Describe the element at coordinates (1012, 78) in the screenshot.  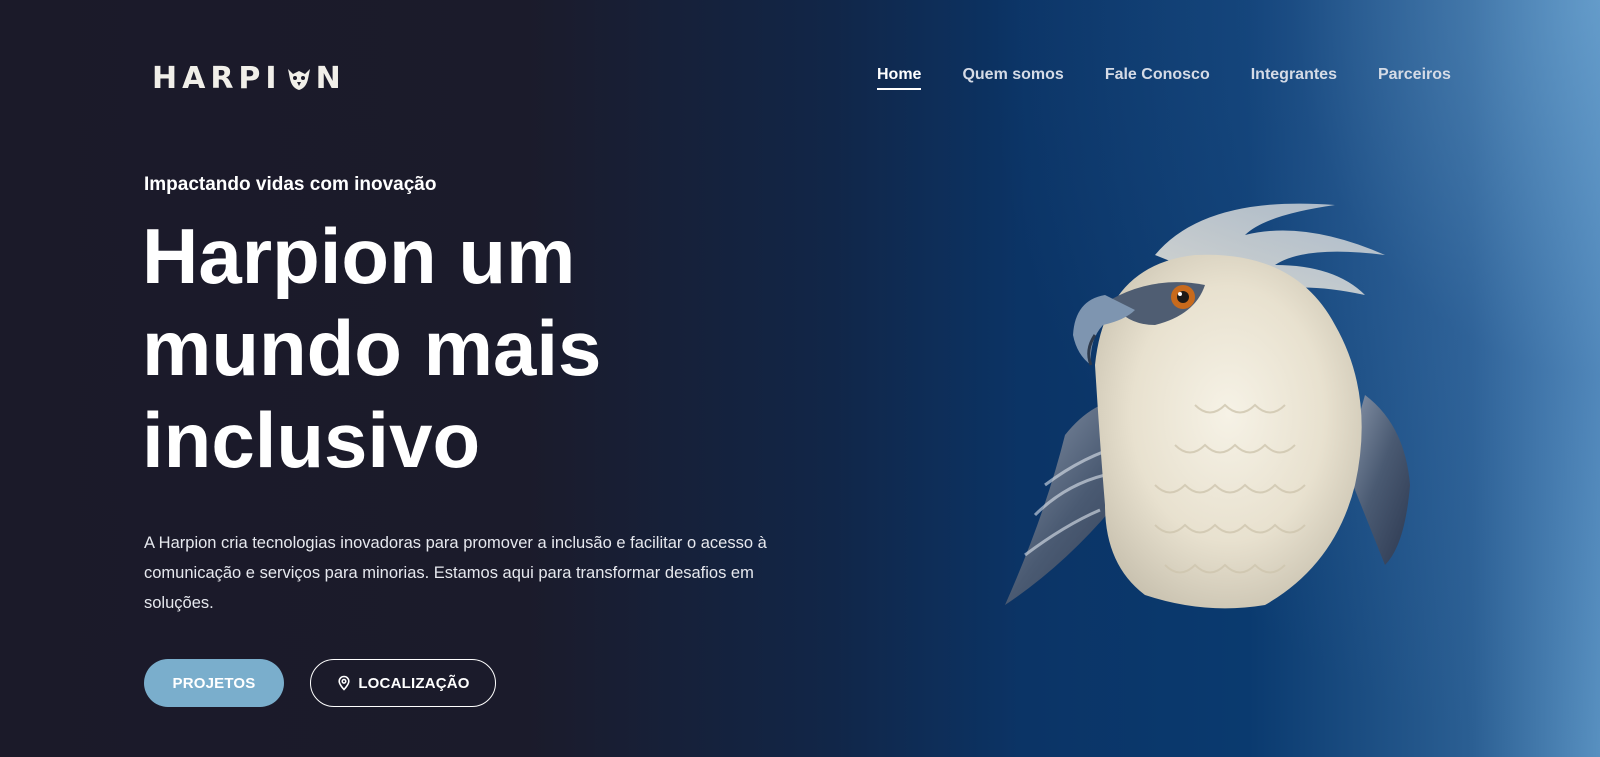
I see `nav-quem-somos: Quem somos` at that location.